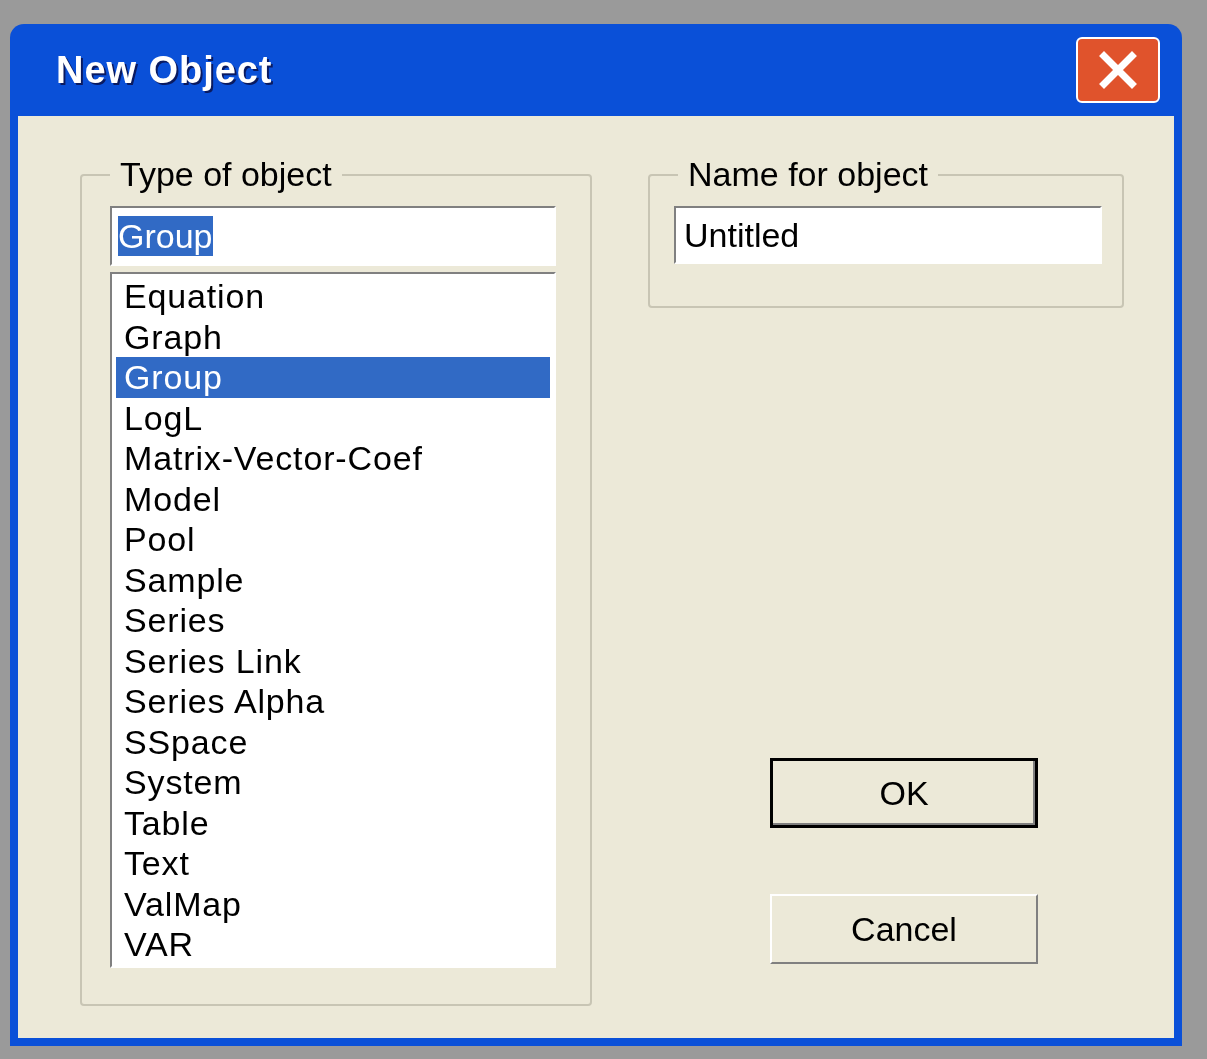 The height and width of the screenshot is (1059, 1207). Describe the element at coordinates (333, 579) in the screenshot. I see `list-item: Sample` at that location.